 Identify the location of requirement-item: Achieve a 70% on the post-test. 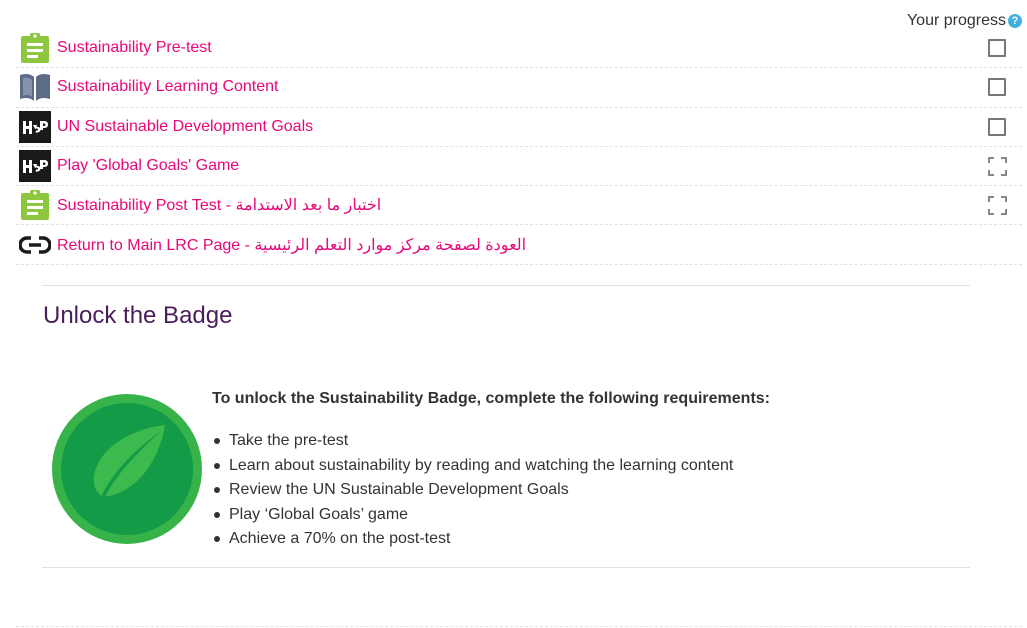
(472, 539).